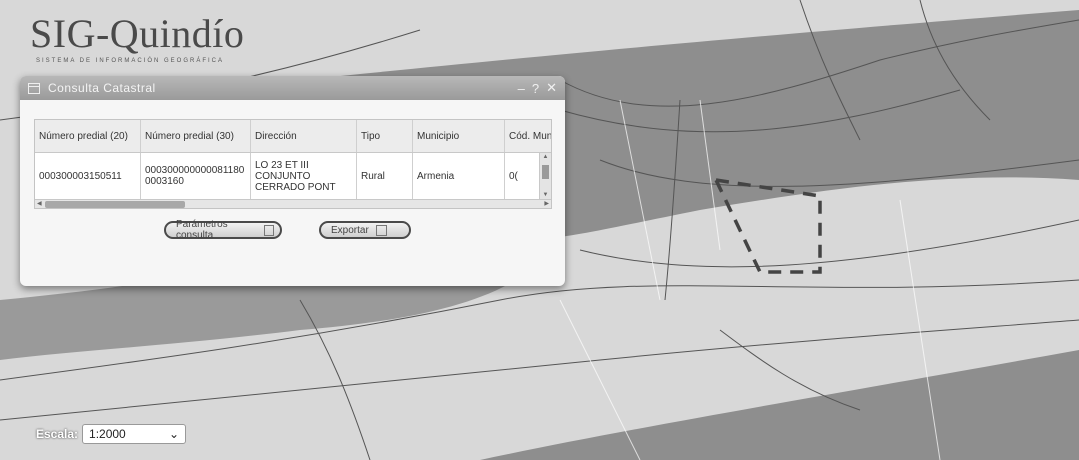 This screenshot has height=460, width=1079. What do you see at coordinates (304, 136) in the screenshot?
I see `column-header: Dirección` at bounding box center [304, 136].